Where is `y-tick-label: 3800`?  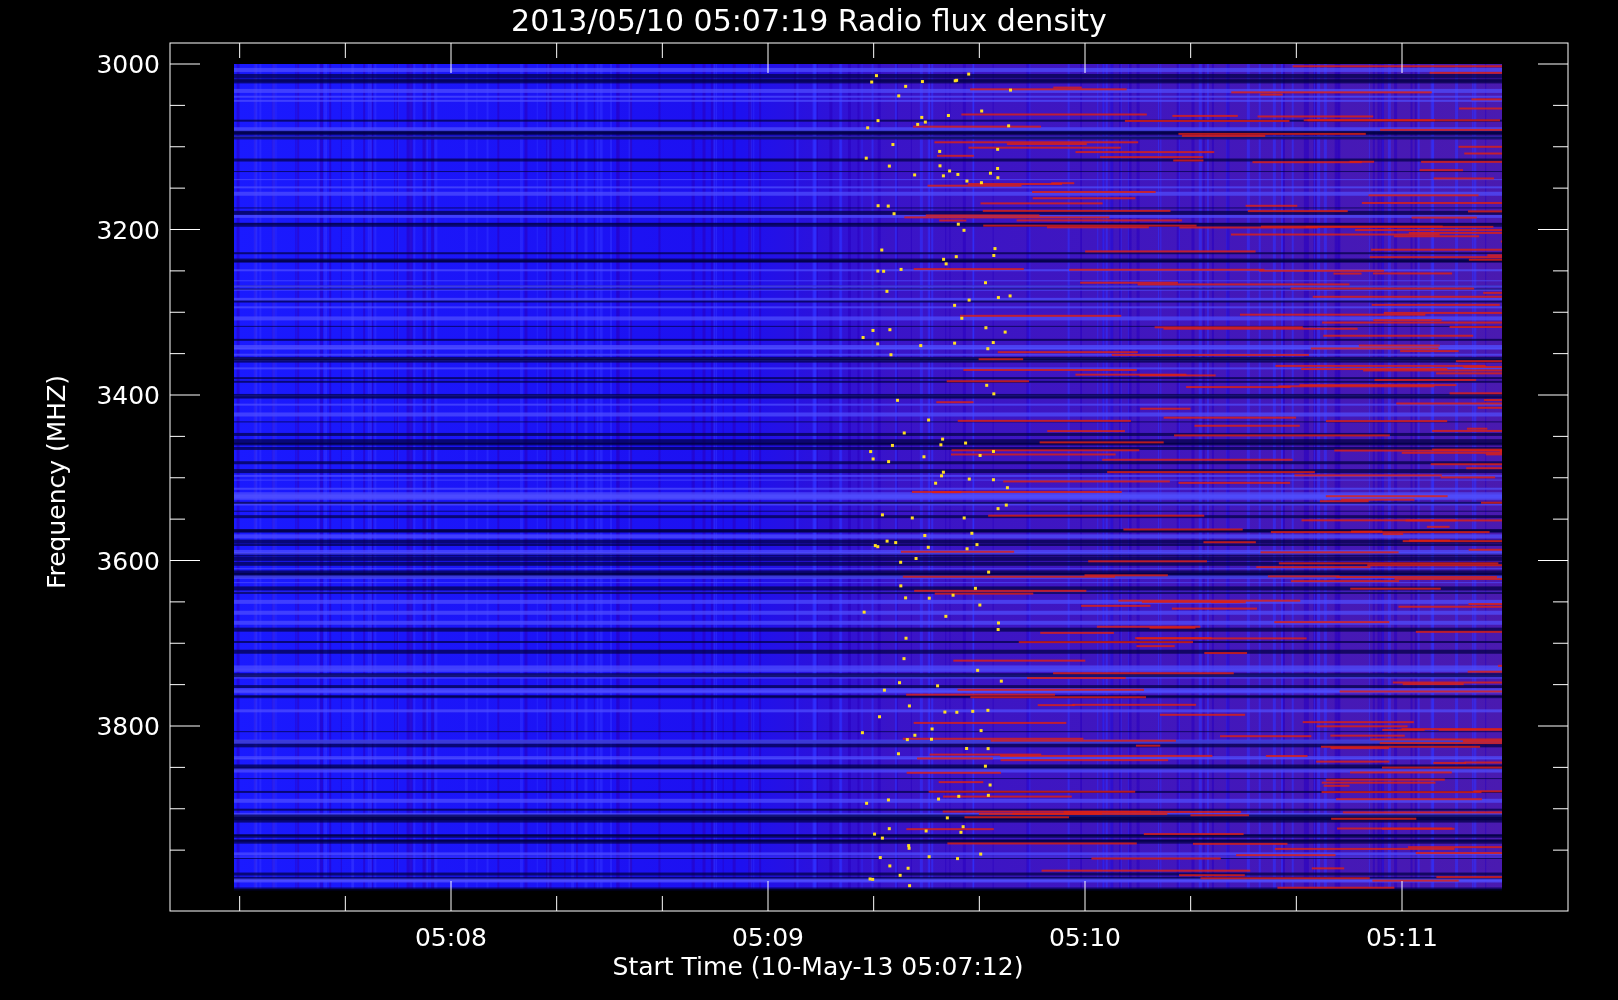 y-tick-label: 3800 is located at coordinates (128, 726).